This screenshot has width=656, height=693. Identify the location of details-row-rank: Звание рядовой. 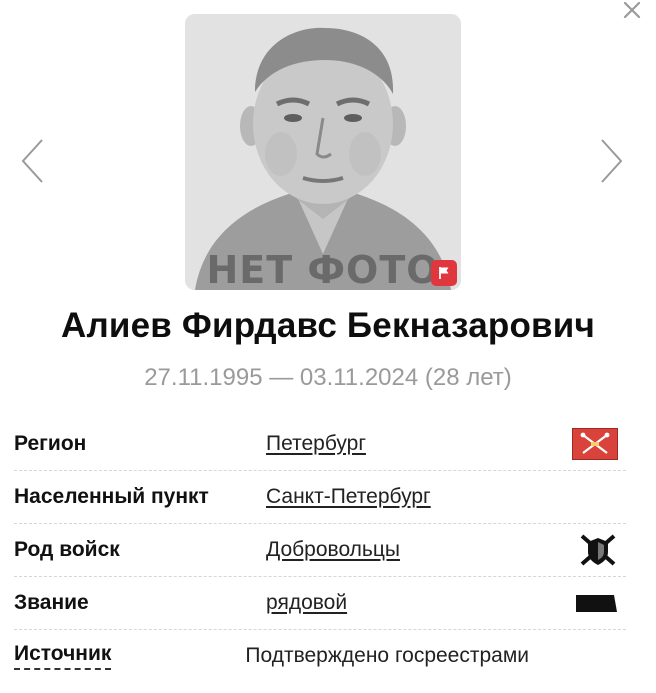
(320, 603).